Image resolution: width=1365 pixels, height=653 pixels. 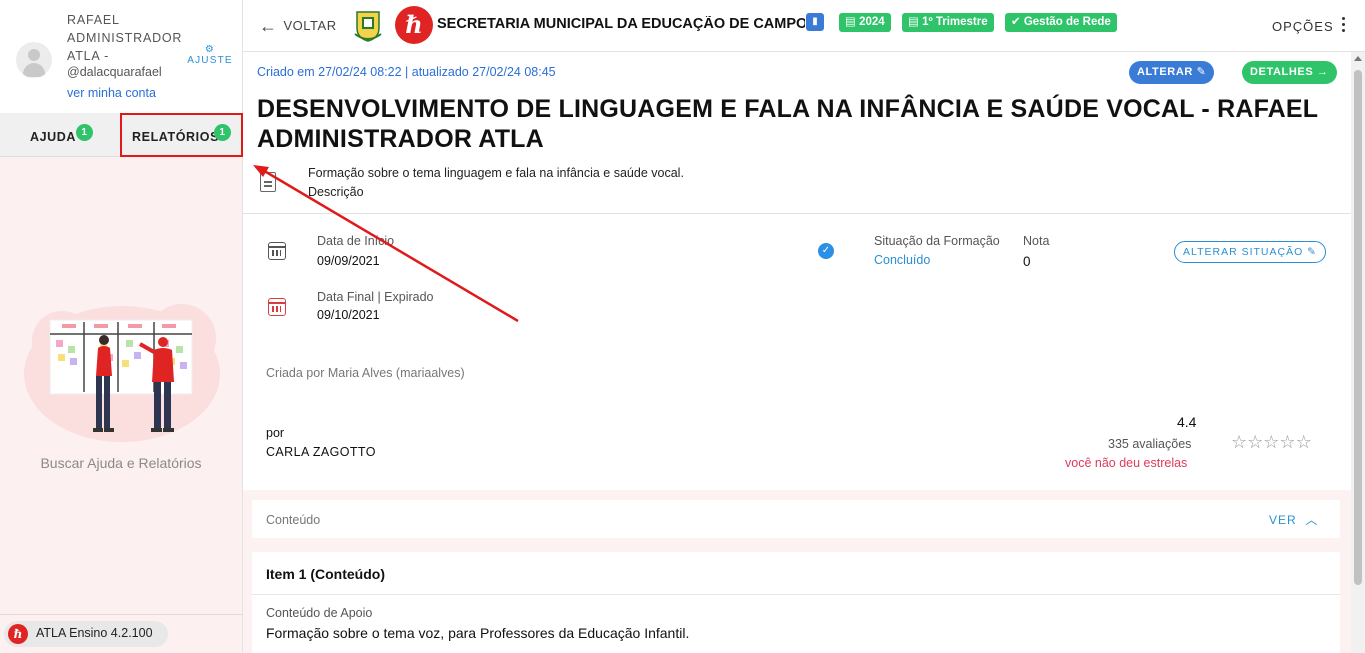 What do you see at coordinates (1303, 26) in the screenshot?
I see `options-label: OPÇÕES` at bounding box center [1303, 26].